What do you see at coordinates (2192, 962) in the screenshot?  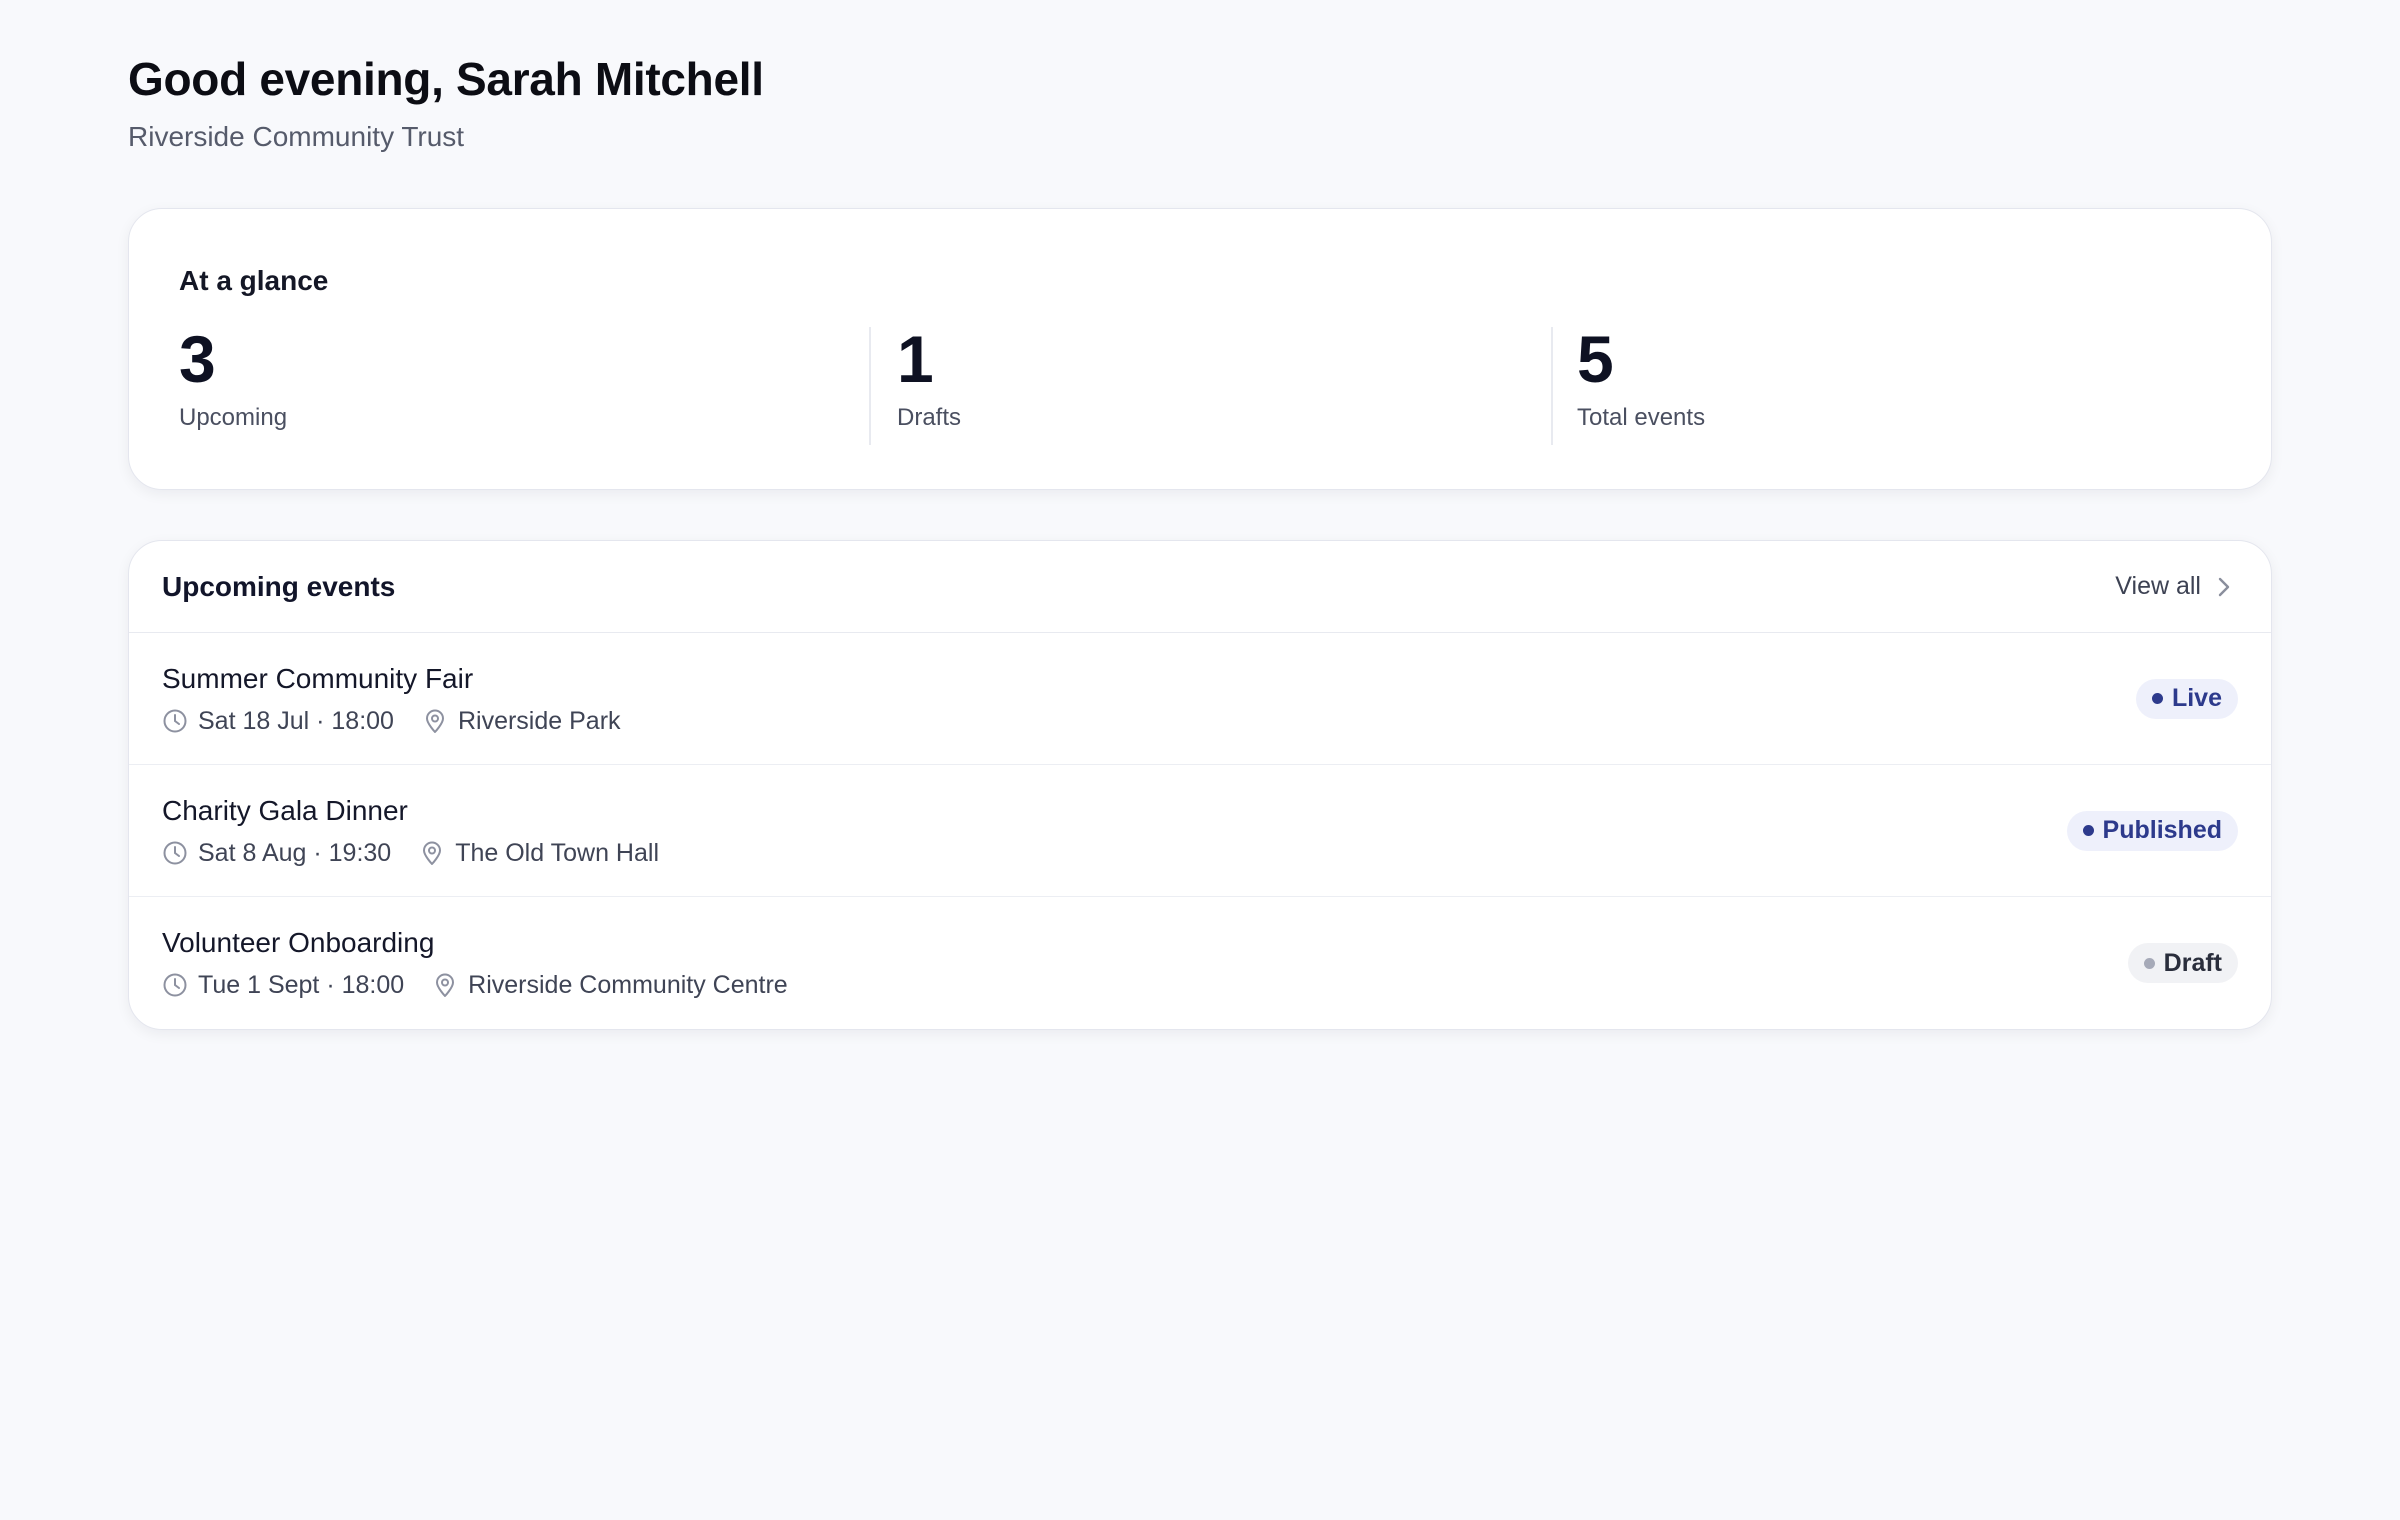 I see `status-label: Draft` at bounding box center [2192, 962].